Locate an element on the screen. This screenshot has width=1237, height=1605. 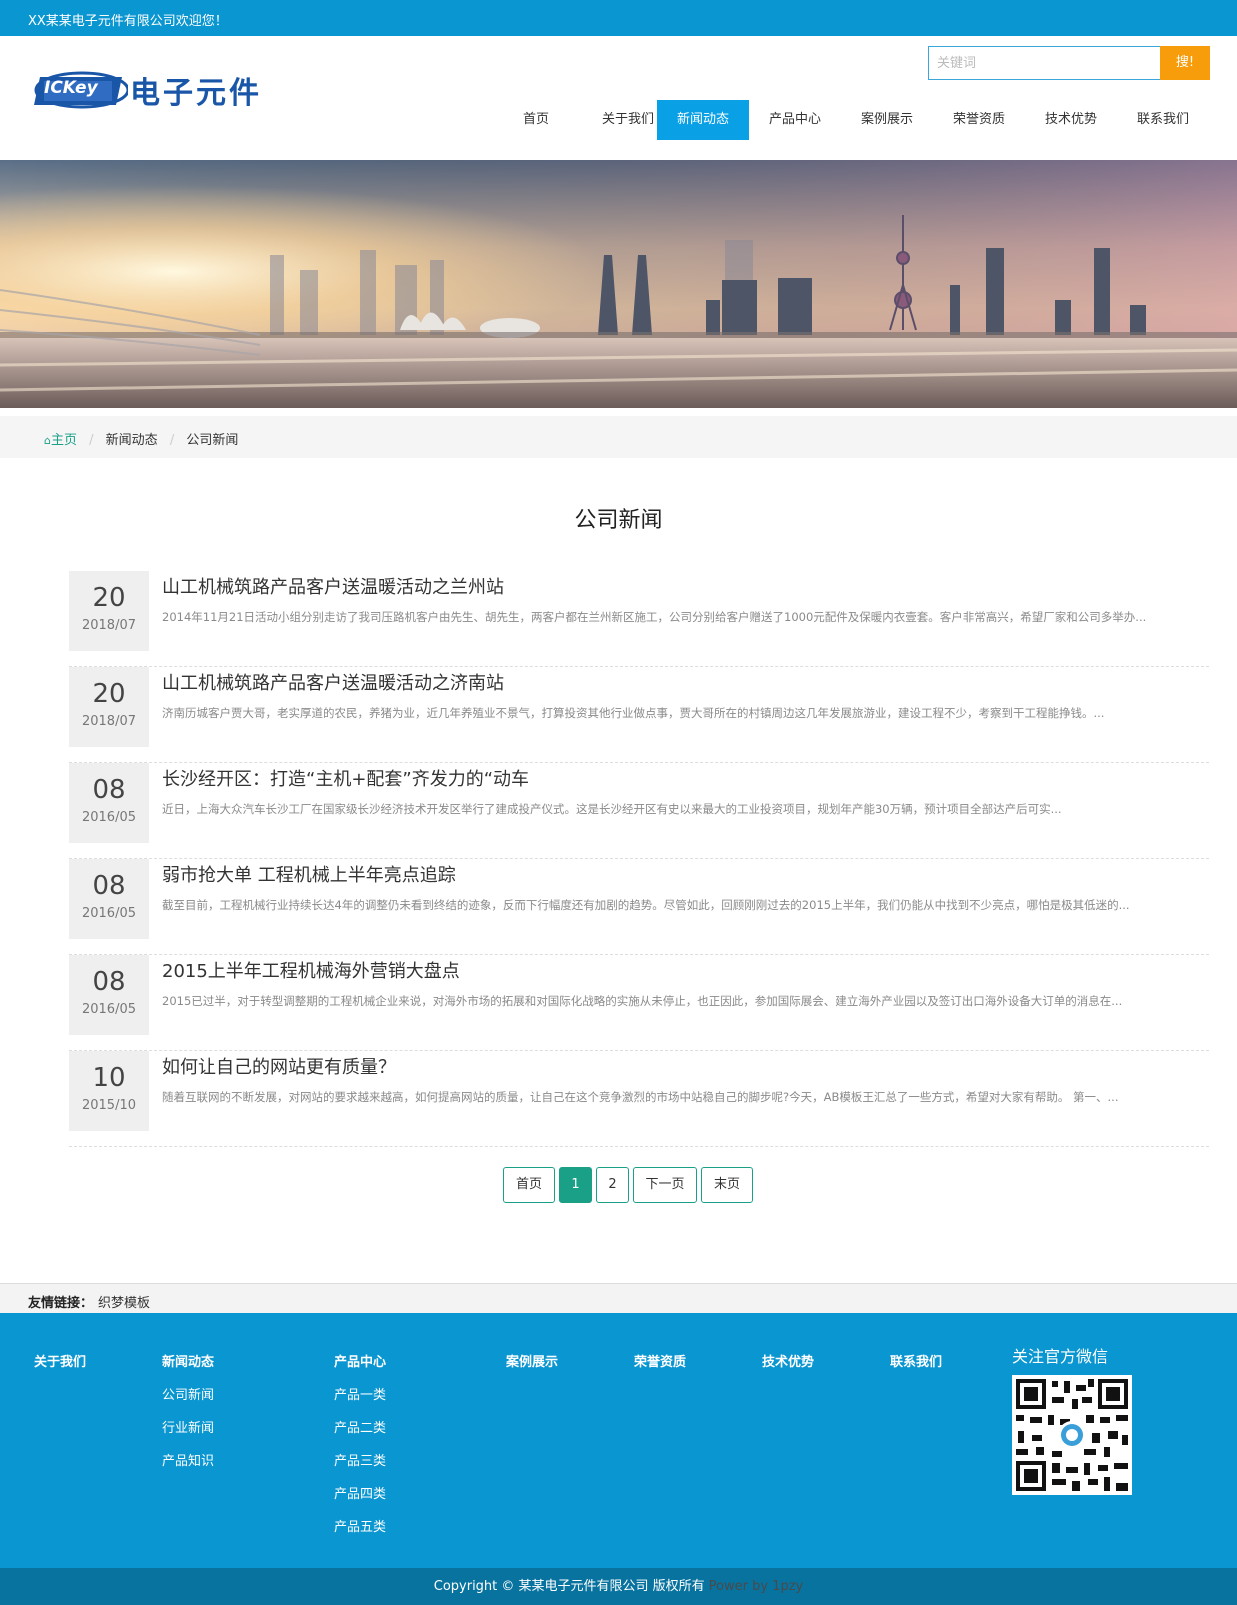
footer-link: 产品四类 is located at coordinates (360, 1492).